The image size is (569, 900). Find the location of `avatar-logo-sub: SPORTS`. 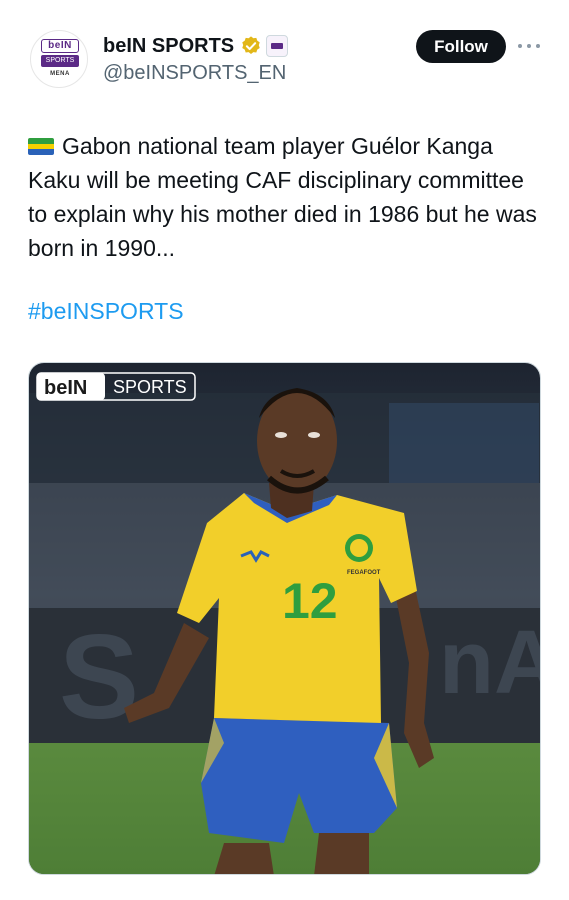

avatar-logo-sub: SPORTS is located at coordinates (60, 61).